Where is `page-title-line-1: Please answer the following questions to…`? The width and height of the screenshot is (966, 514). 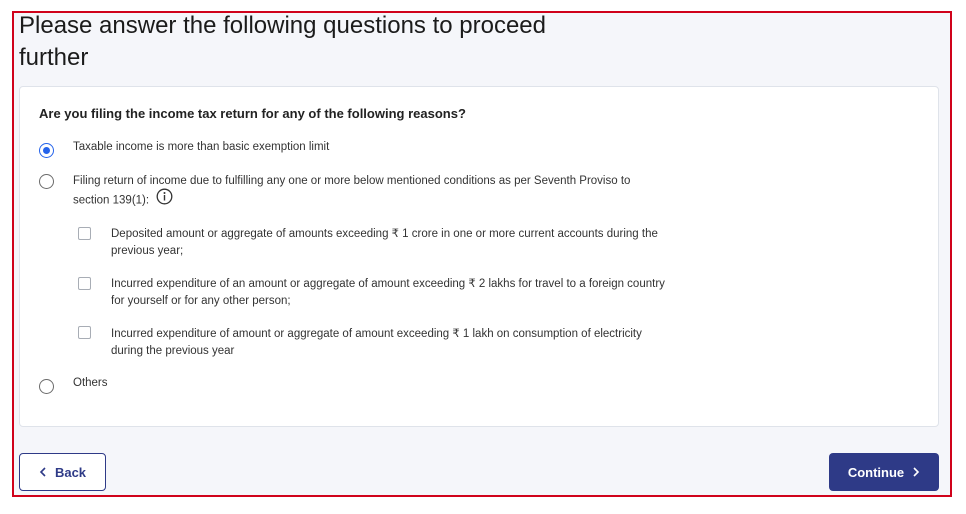 page-title-line-1: Please answer the following questions to… is located at coordinates (282, 25).